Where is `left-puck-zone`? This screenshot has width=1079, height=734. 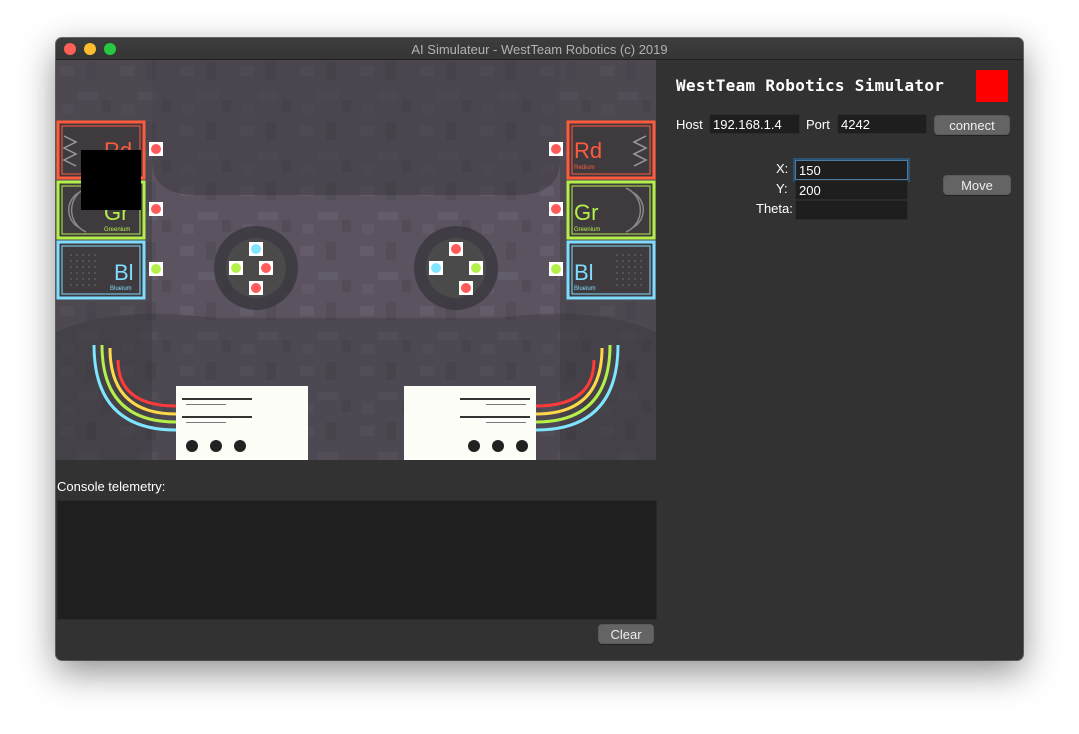 left-puck-zone is located at coordinates (256, 268).